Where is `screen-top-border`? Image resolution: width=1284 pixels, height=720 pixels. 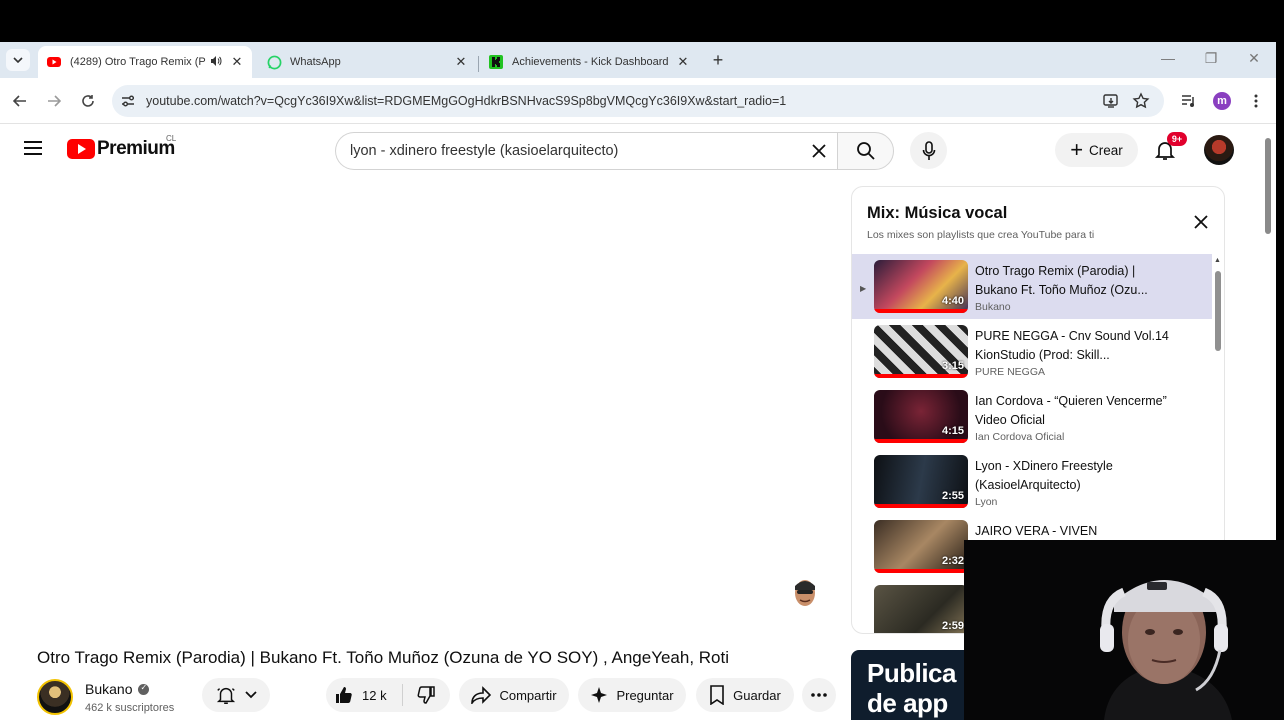
screen-top-border is located at coordinates (642, 21).